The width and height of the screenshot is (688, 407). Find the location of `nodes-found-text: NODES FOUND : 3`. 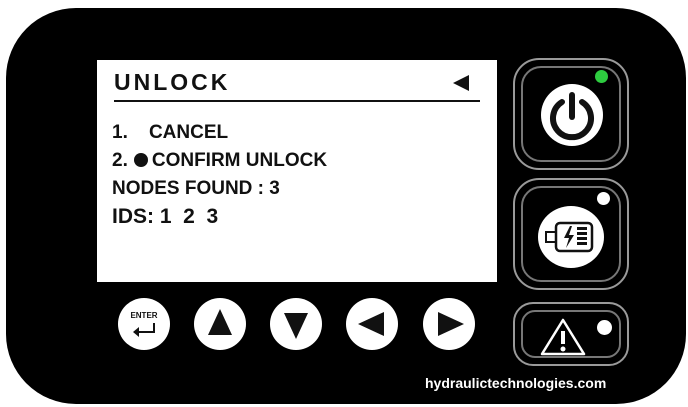

nodes-found-text: NODES FOUND : 3 is located at coordinates (196, 188).